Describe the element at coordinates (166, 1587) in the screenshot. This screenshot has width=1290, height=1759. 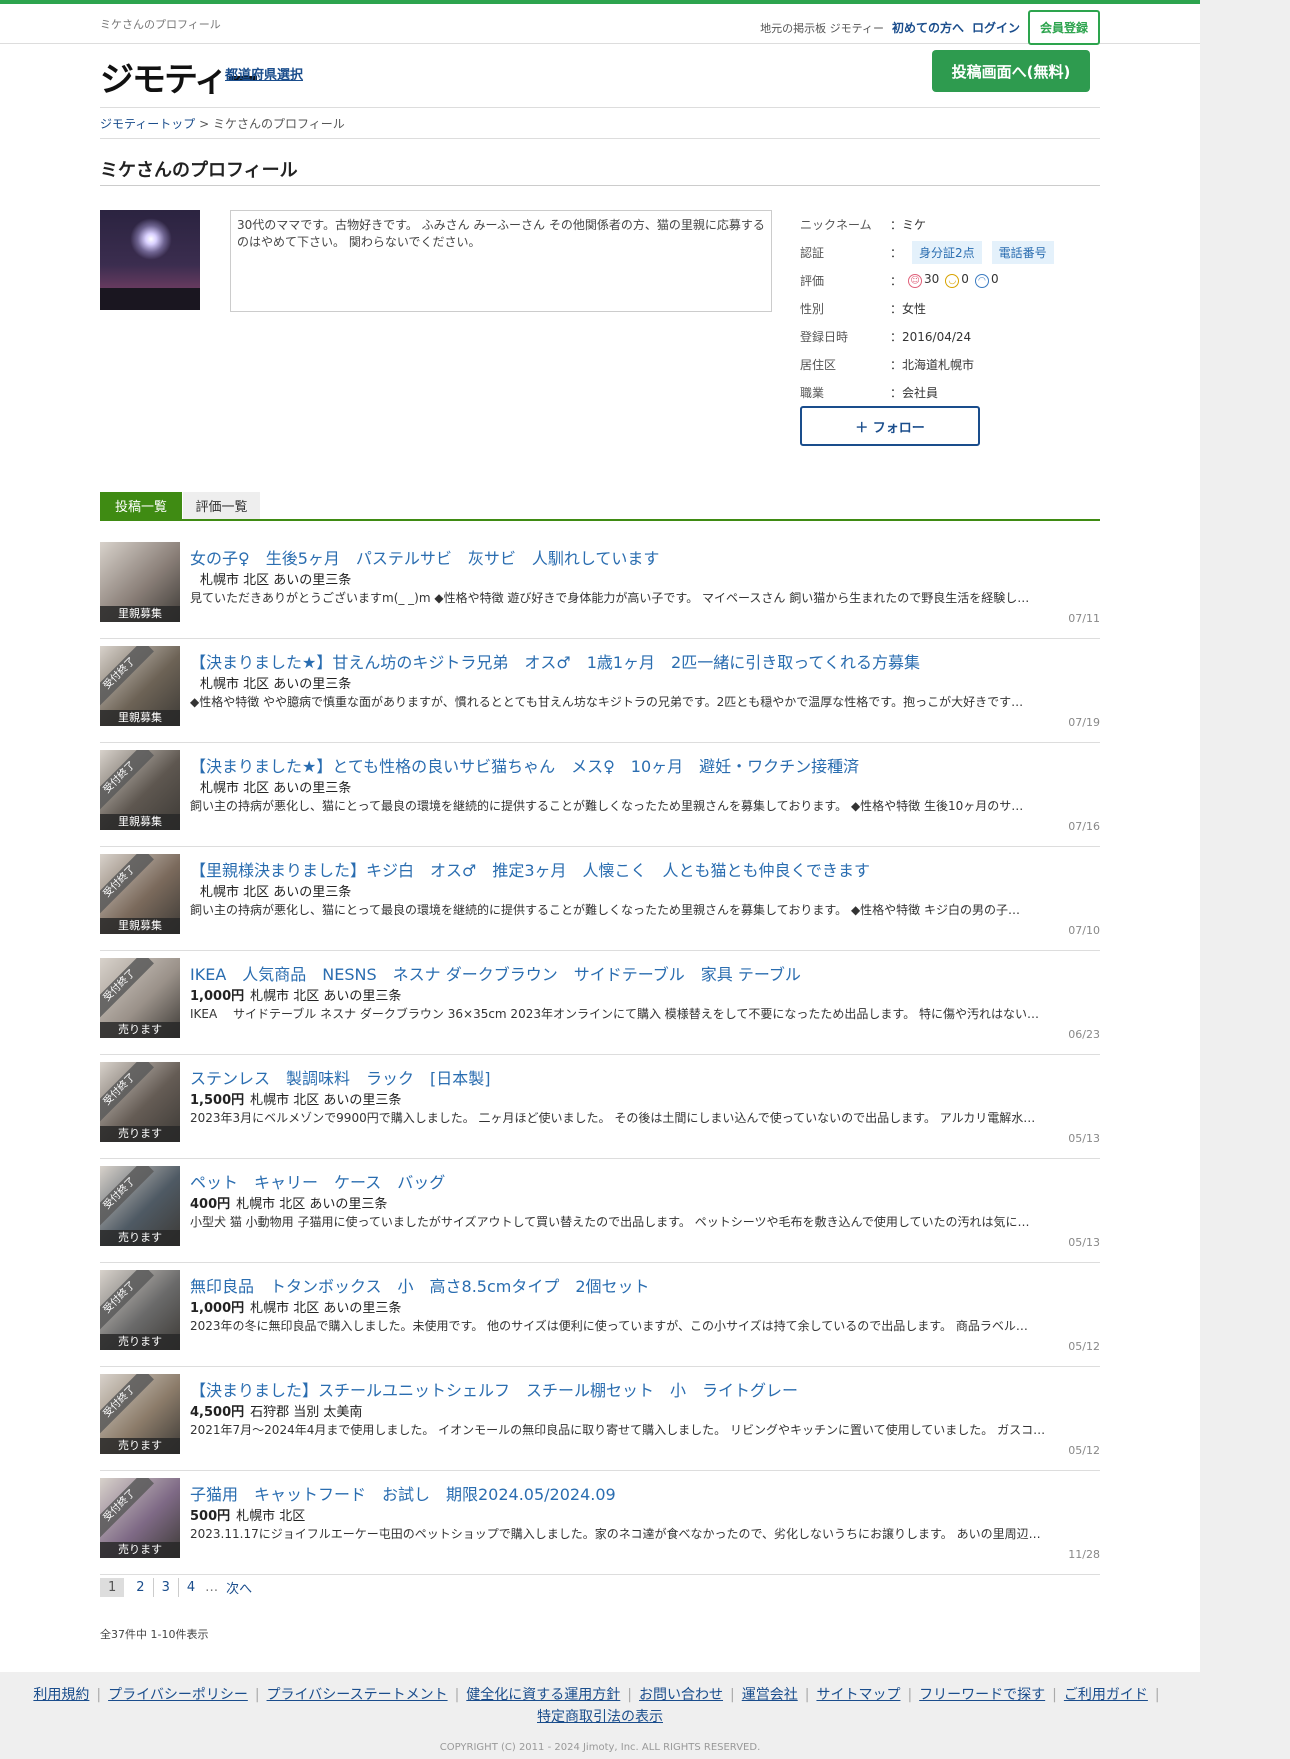
I see `page-3: 3` at that location.